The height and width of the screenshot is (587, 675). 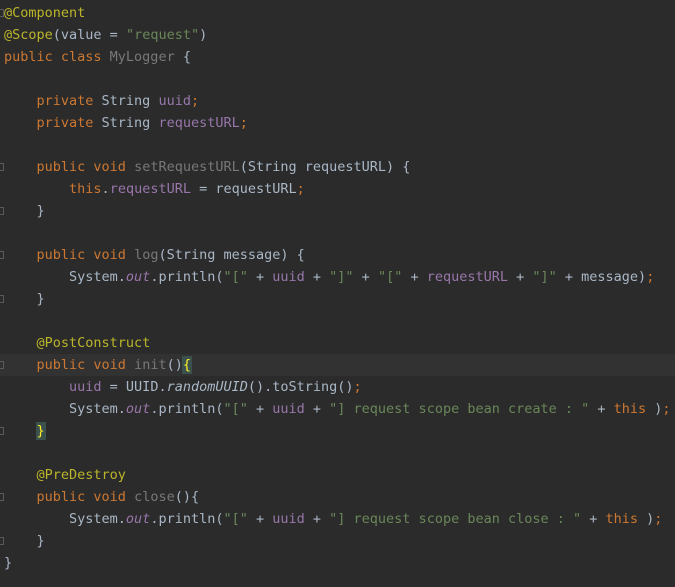 What do you see at coordinates (85, 497) in the screenshot?
I see `code-token: public void` at bounding box center [85, 497].